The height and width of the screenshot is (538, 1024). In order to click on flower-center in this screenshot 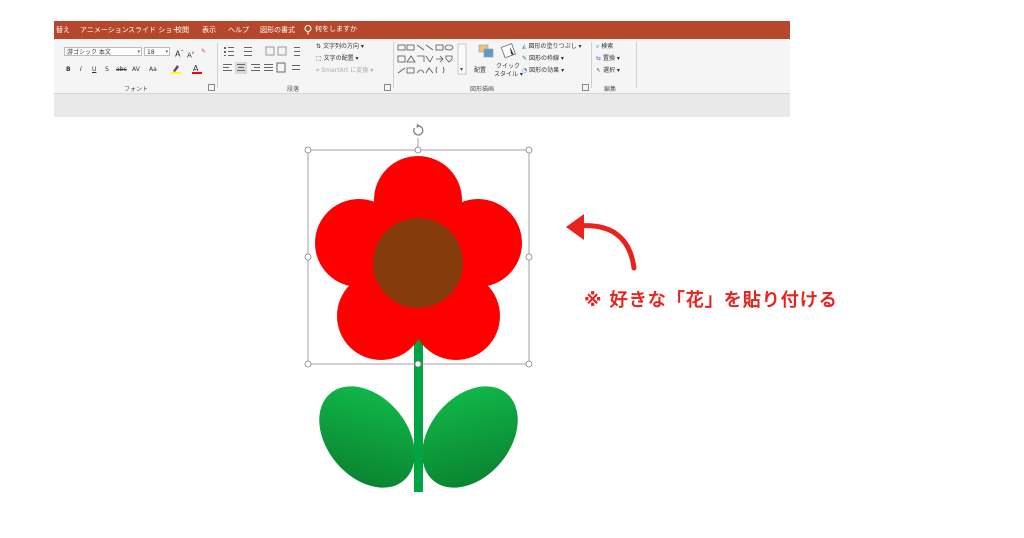, I will do `click(418, 263)`.